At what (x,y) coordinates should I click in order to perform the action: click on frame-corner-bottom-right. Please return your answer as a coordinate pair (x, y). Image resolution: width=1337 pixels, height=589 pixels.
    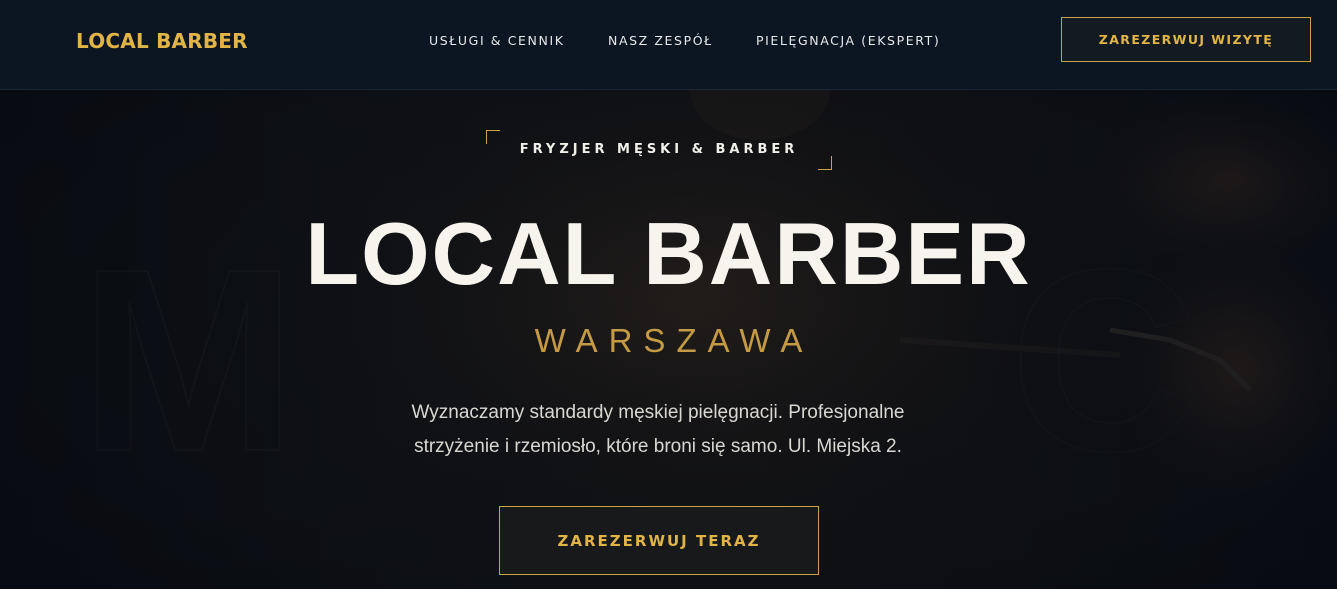
    Looking at the image, I should click on (825, 163).